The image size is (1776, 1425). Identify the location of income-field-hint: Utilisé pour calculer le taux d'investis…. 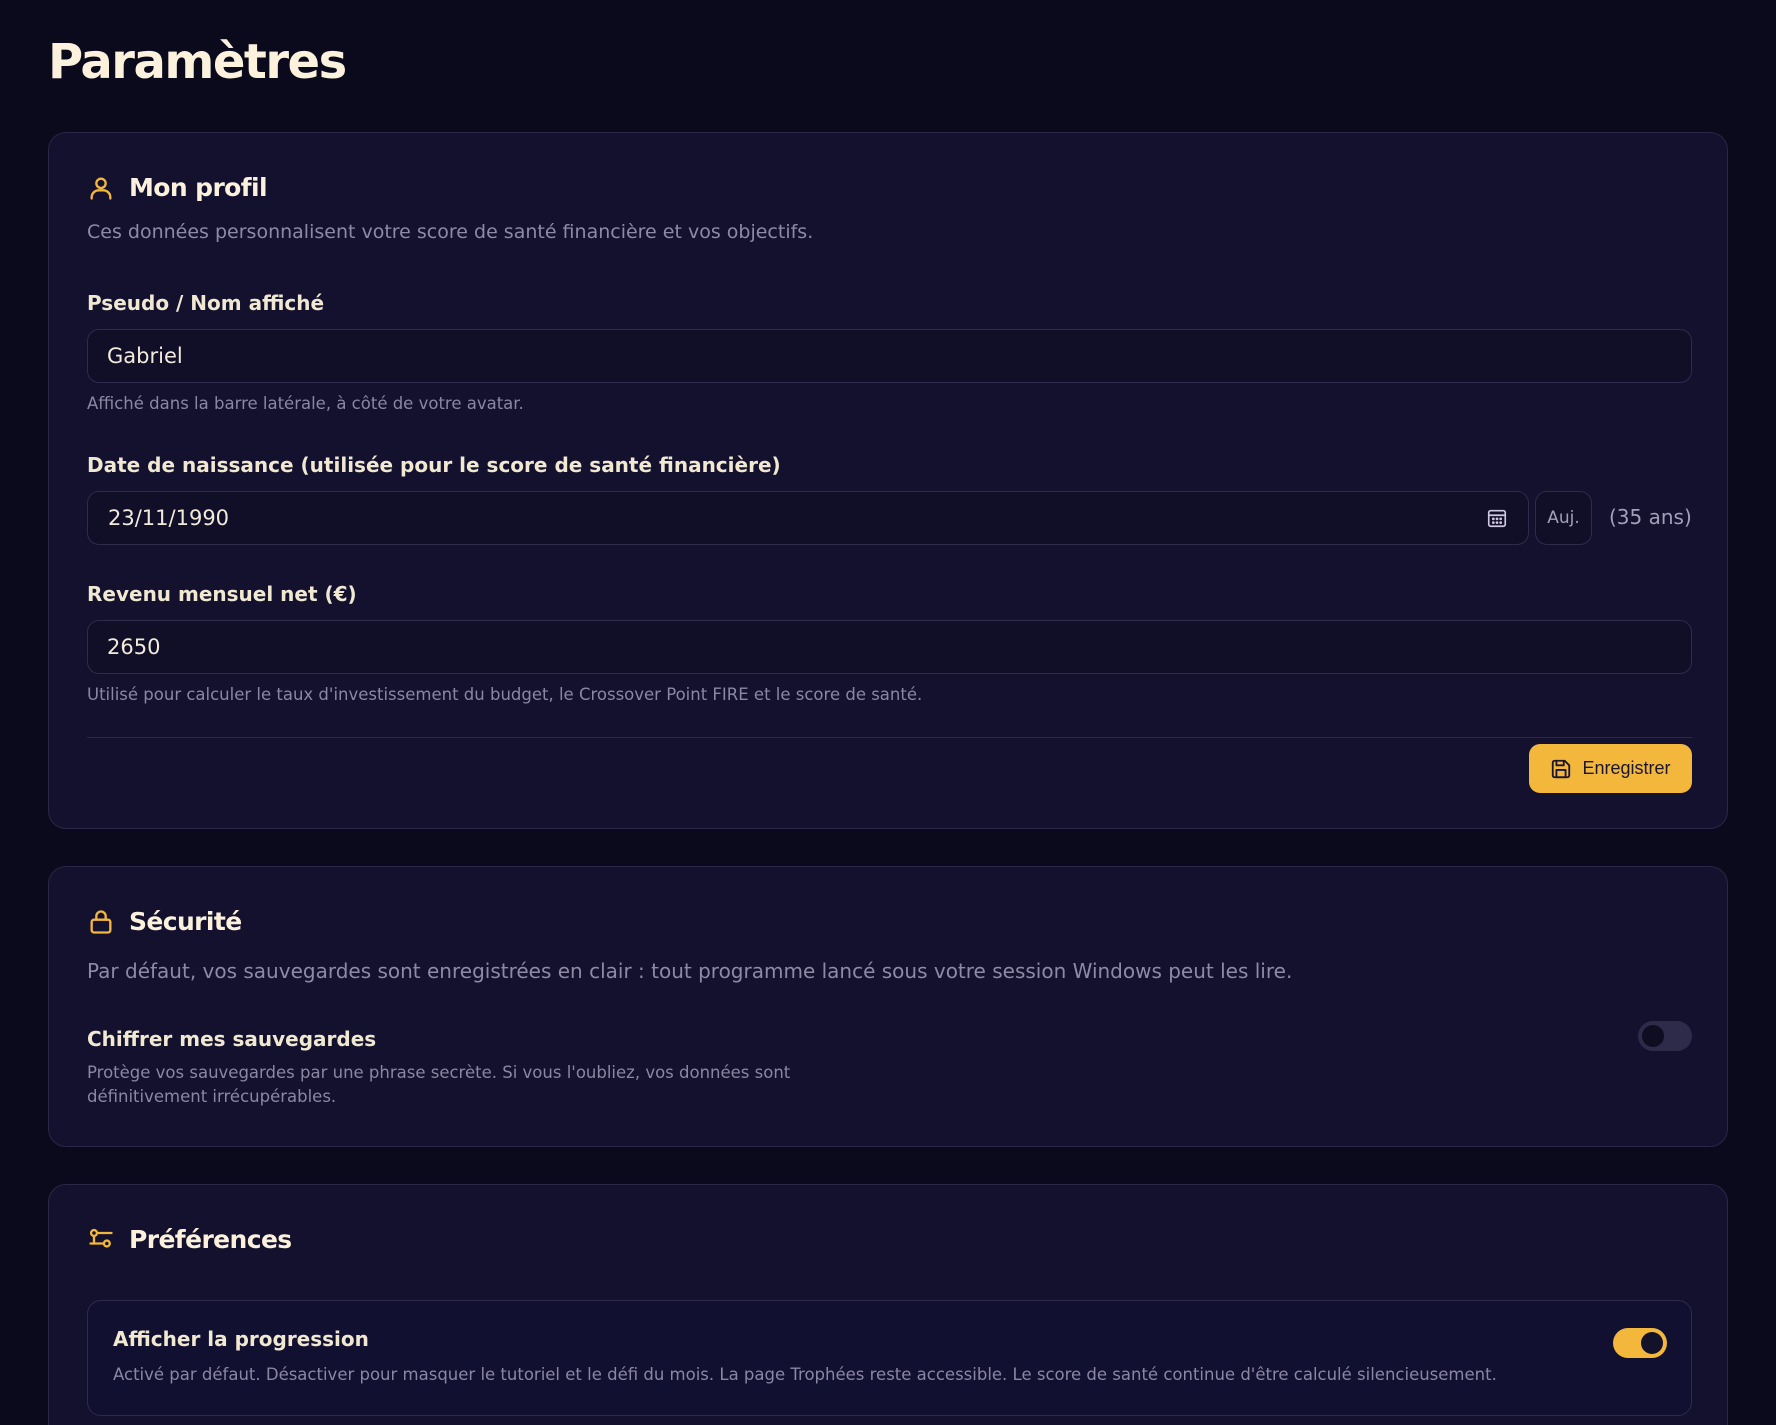
(505, 694).